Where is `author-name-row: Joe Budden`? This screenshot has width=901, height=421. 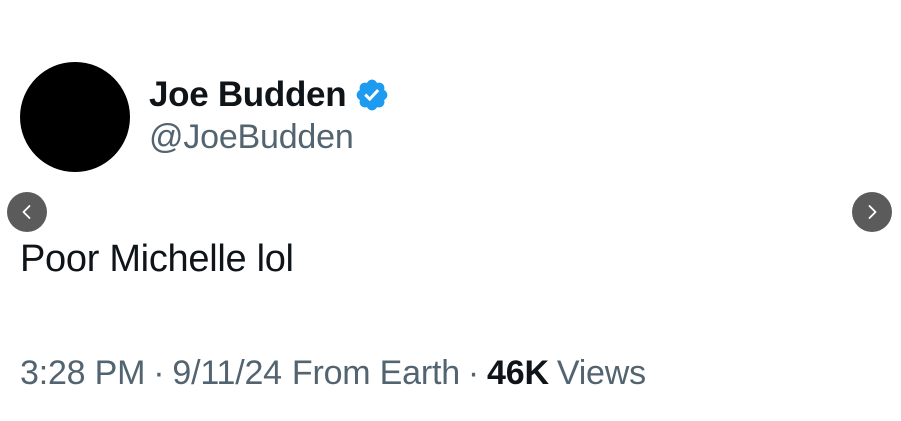 author-name-row: Joe Budden is located at coordinates (269, 95).